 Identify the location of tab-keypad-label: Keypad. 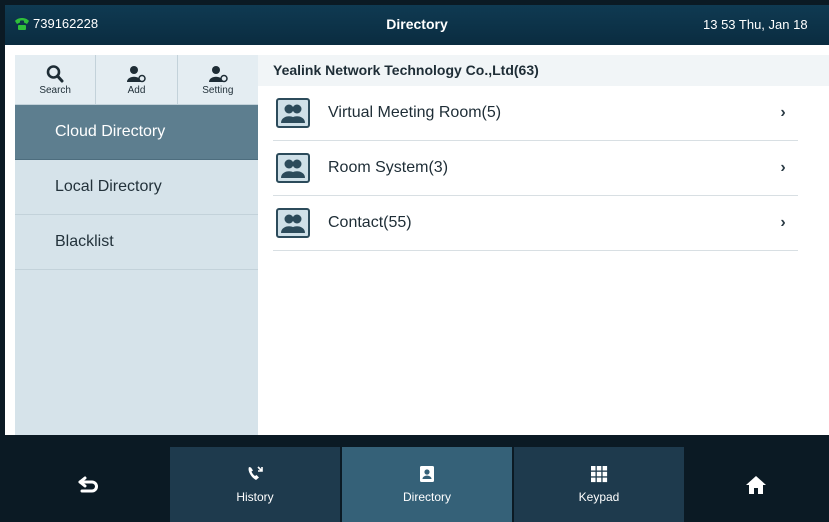
(599, 497).